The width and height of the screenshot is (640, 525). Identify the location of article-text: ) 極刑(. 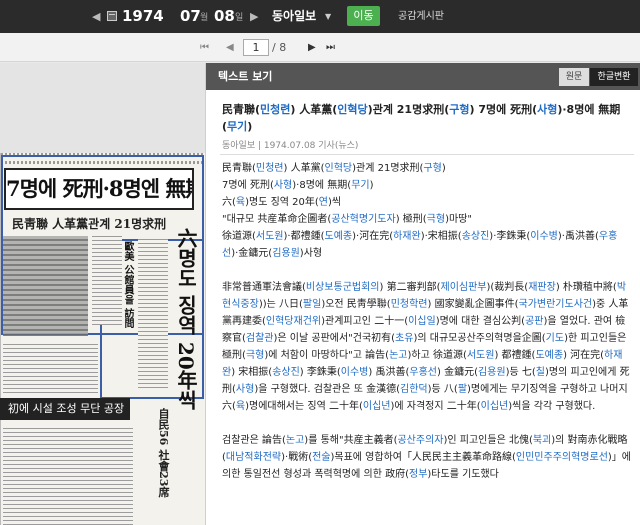
(411, 219).